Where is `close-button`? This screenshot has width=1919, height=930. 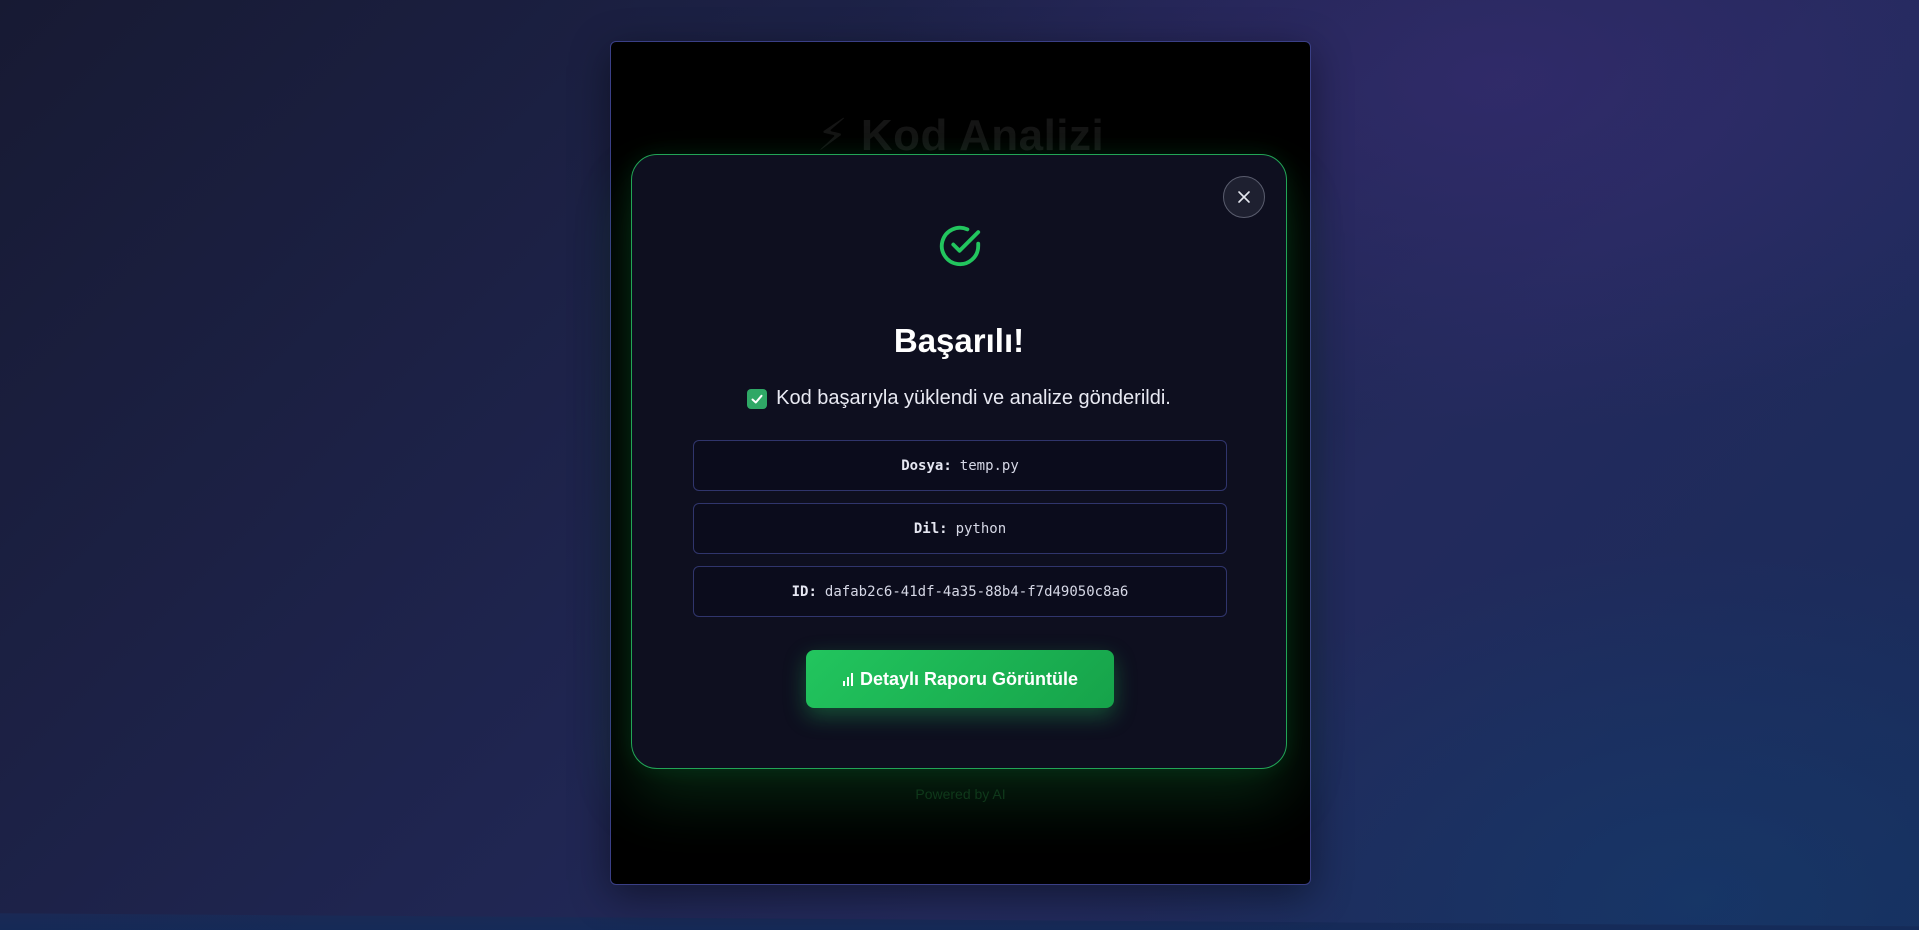
close-button is located at coordinates (1244, 197).